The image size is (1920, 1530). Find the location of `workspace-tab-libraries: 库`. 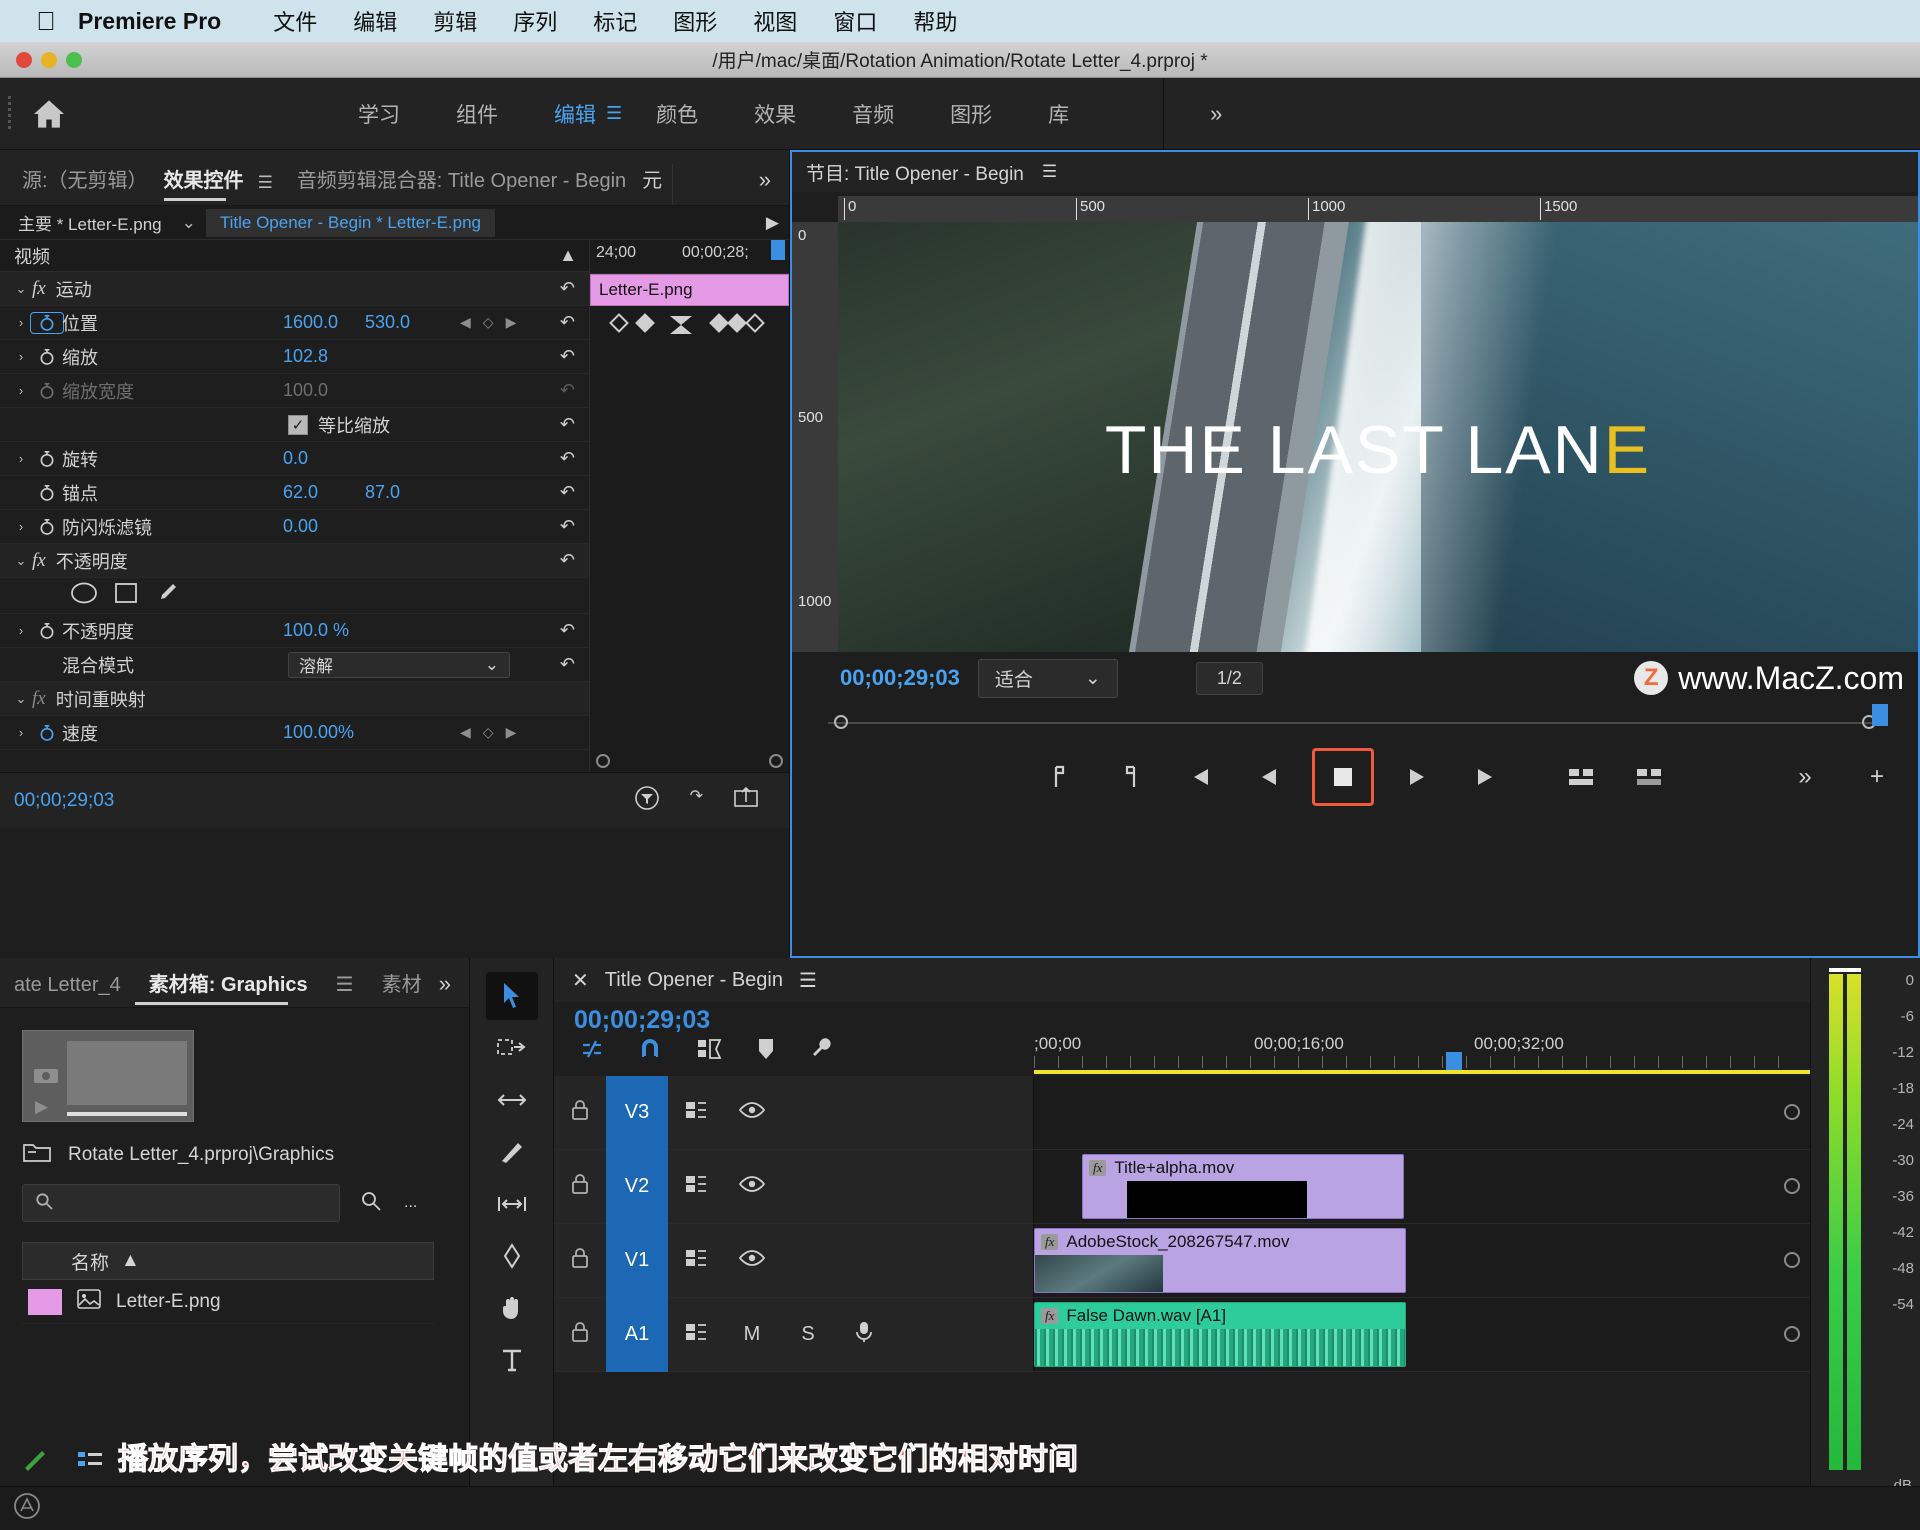

workspace-tab-libraries: 库 is located at coordinates (1058, 114).